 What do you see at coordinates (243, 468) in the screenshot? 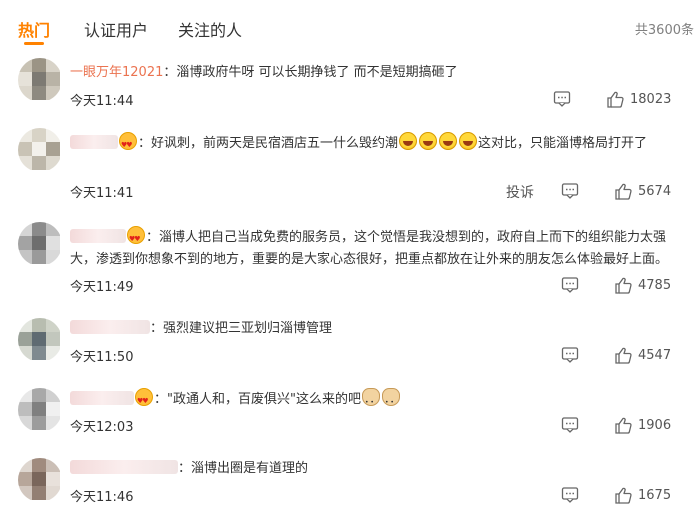
I see `comment-content: ：淄博出圈是有道理的` at bounding box center [243, 468].